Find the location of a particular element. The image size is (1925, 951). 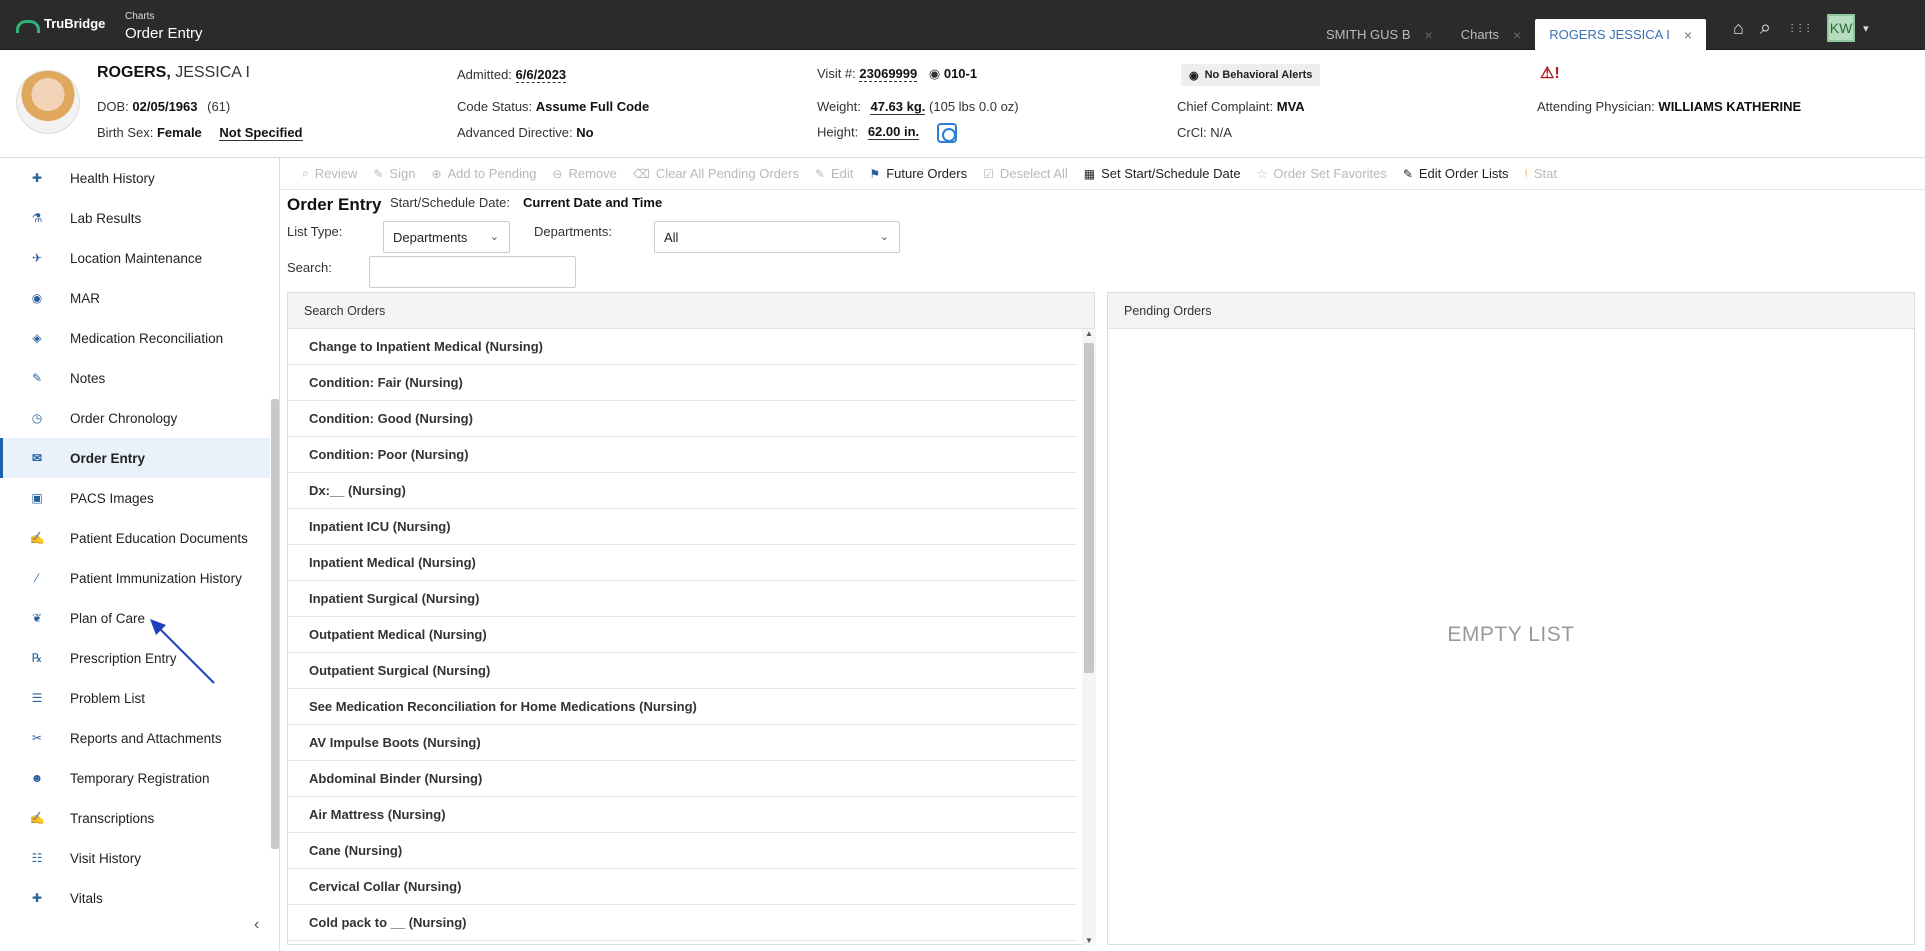

sidebar-scrollbar is located at coordinates (275, 624).